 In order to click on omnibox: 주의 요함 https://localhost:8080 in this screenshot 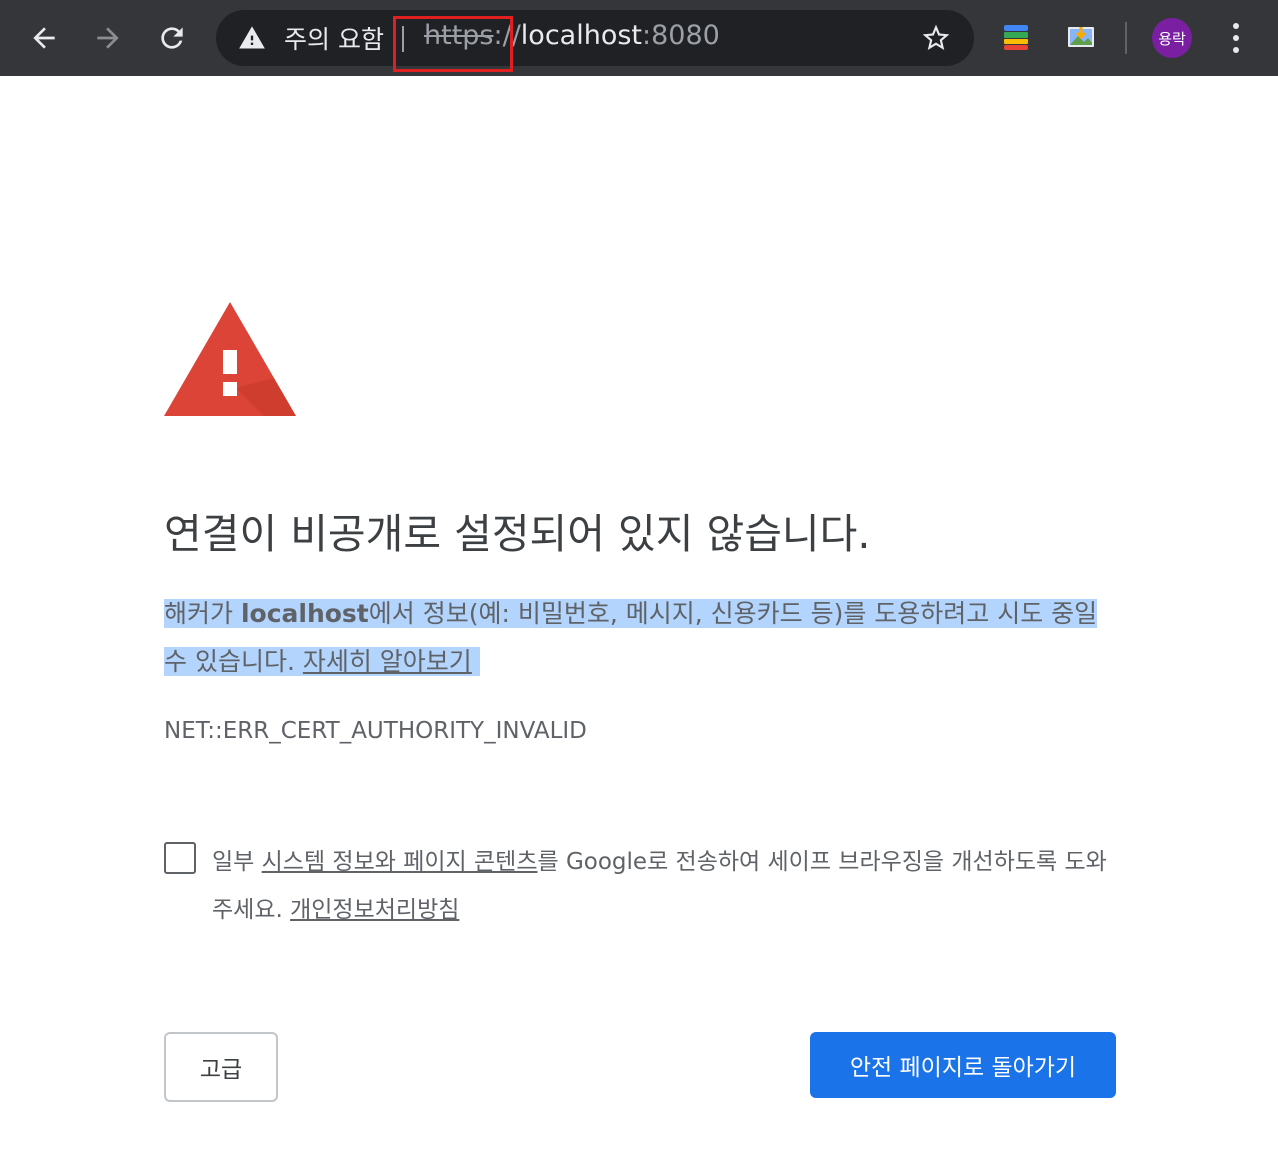, I will do `click(595, 38)`.